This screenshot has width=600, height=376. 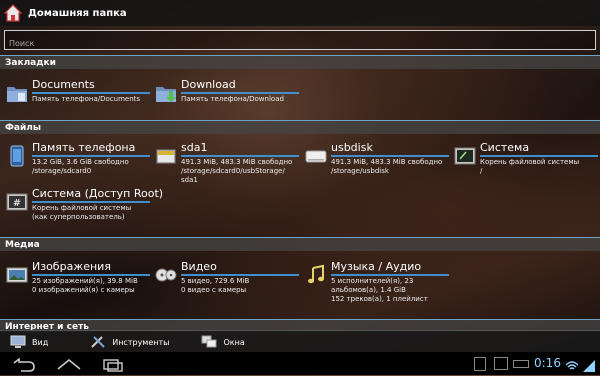 I want to click on media-camera-count: 0 видео с камеры, so click(x=214, y=290).